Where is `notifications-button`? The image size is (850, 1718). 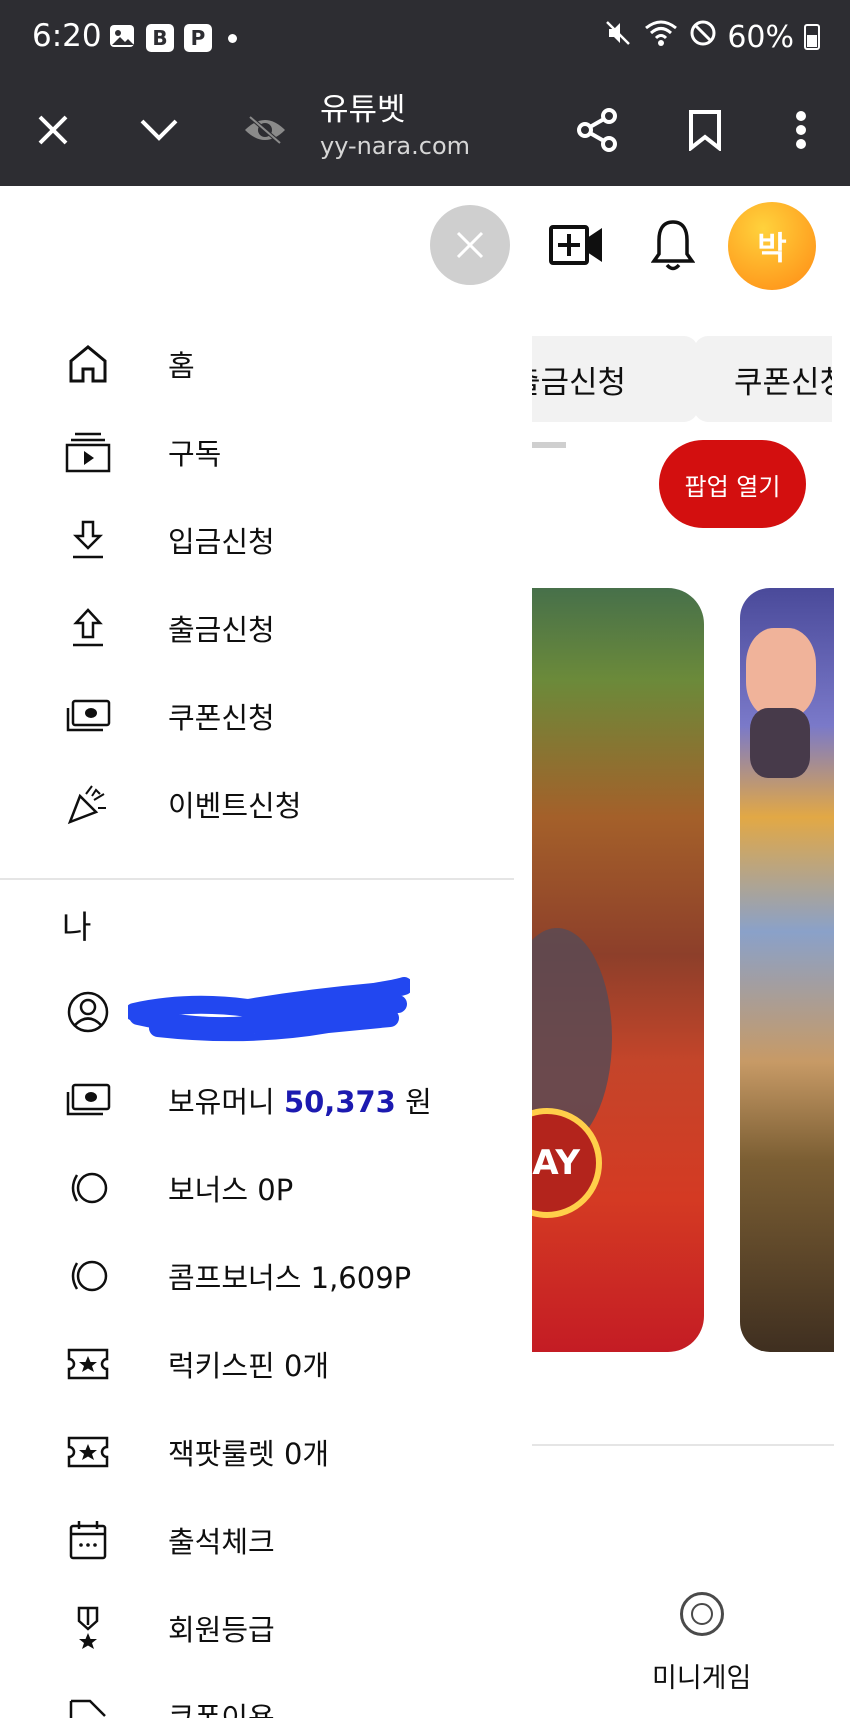
notifications-button is located at coordinates (673, 245).